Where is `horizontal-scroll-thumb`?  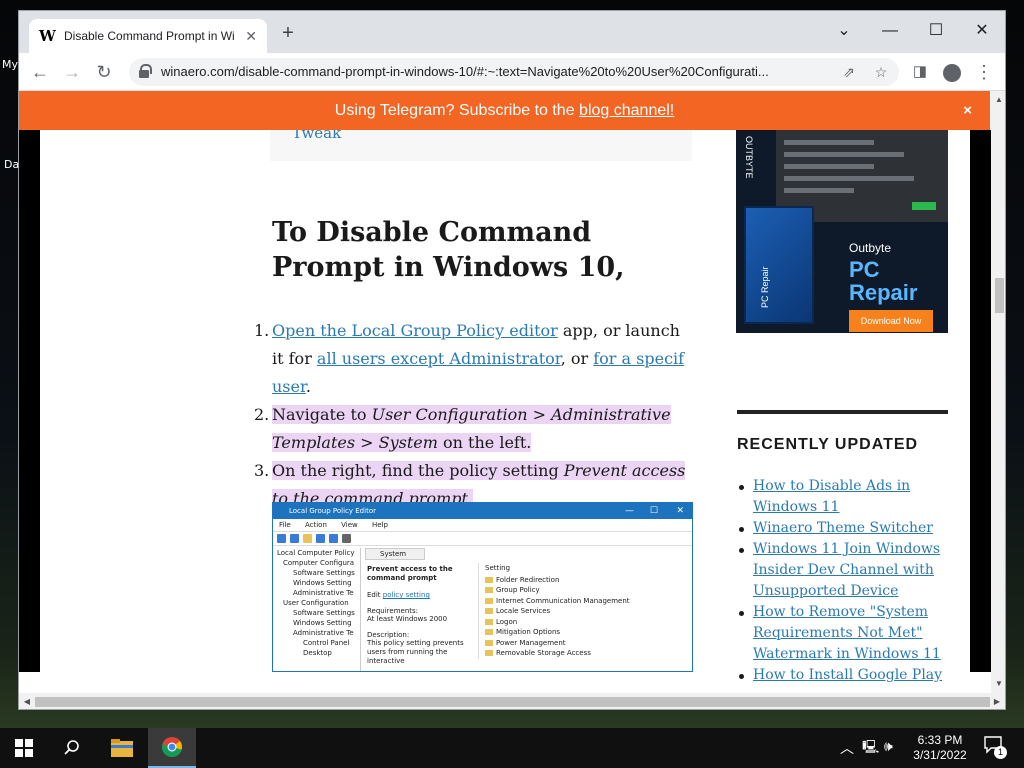 horizontal-scroll-thumb is located at coordinates (512, 702).